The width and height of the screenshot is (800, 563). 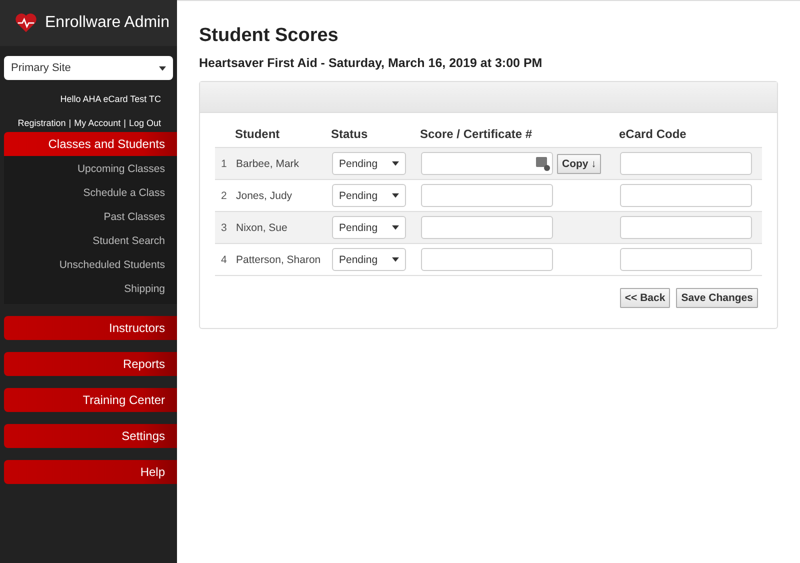 What do you see at coordinates (375, 136) in the screenshot?
I see `column-header: Status` at bounding box center [375, 136].